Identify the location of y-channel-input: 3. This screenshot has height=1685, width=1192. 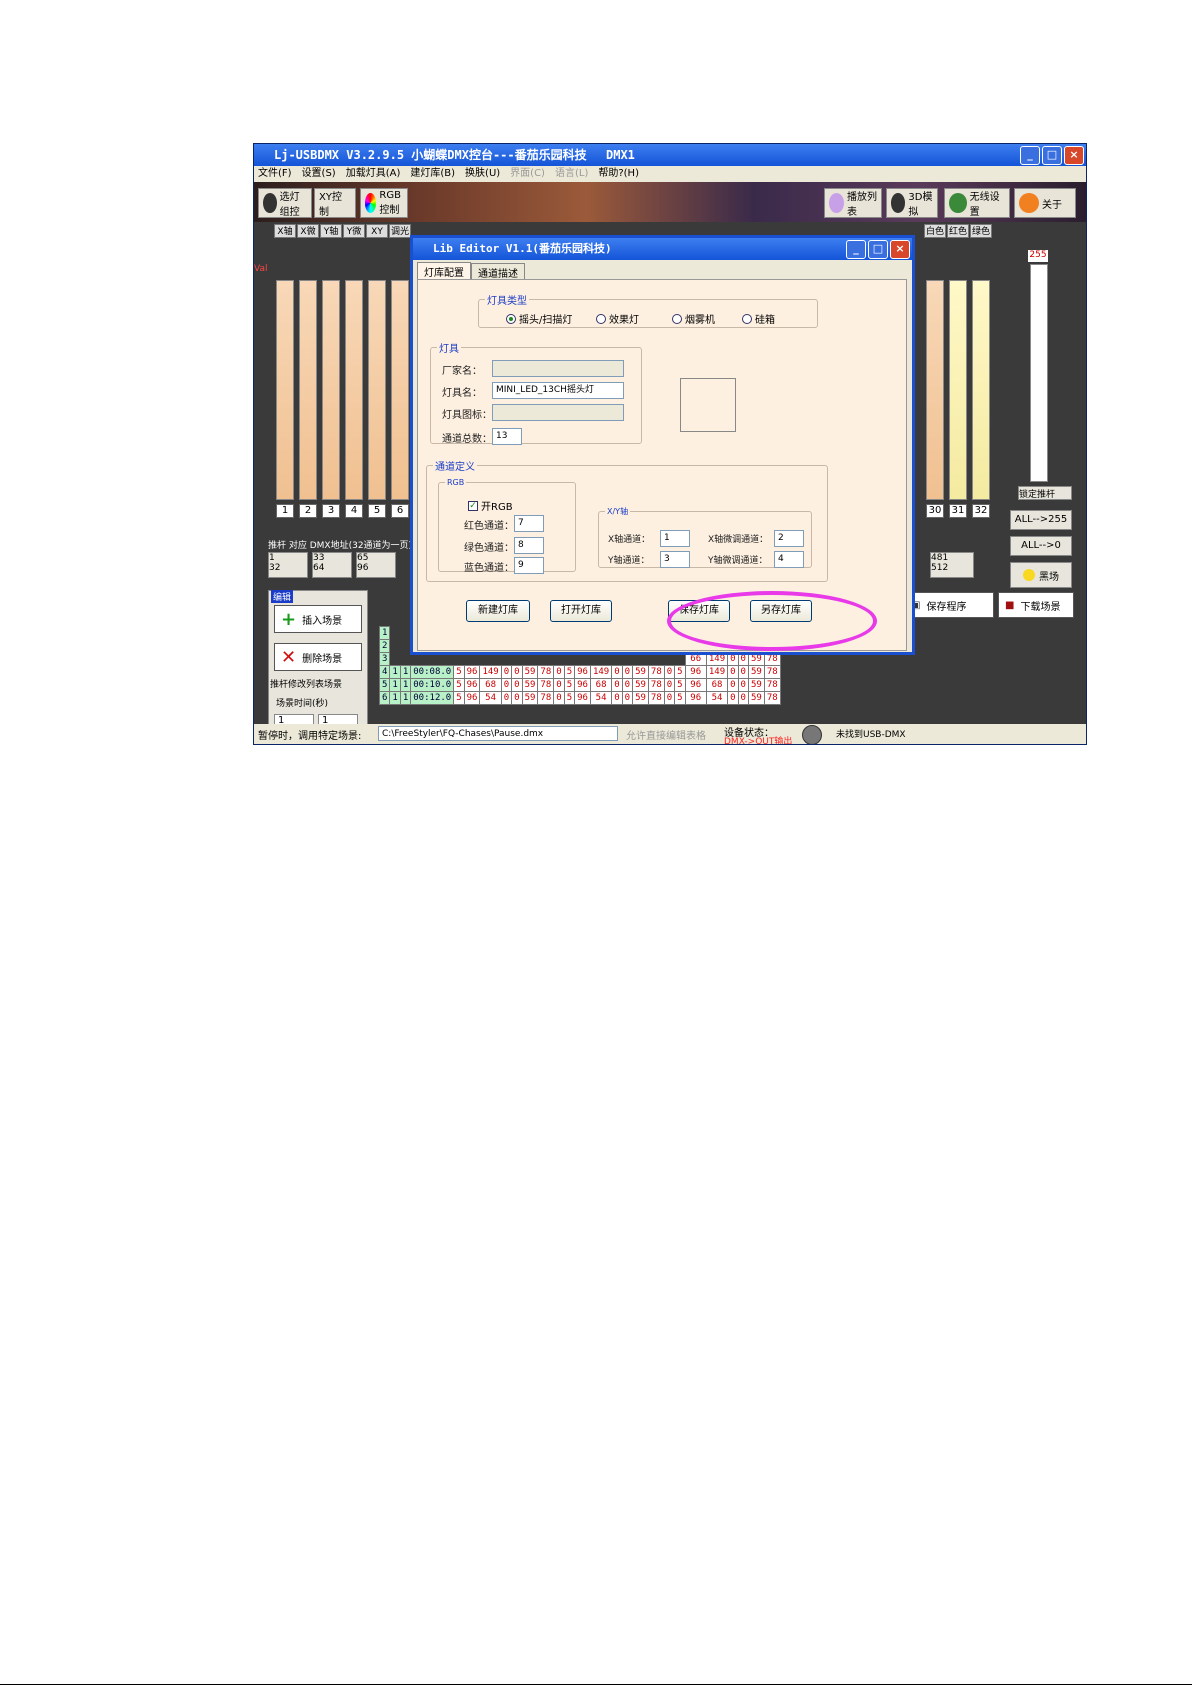
(675, 559).